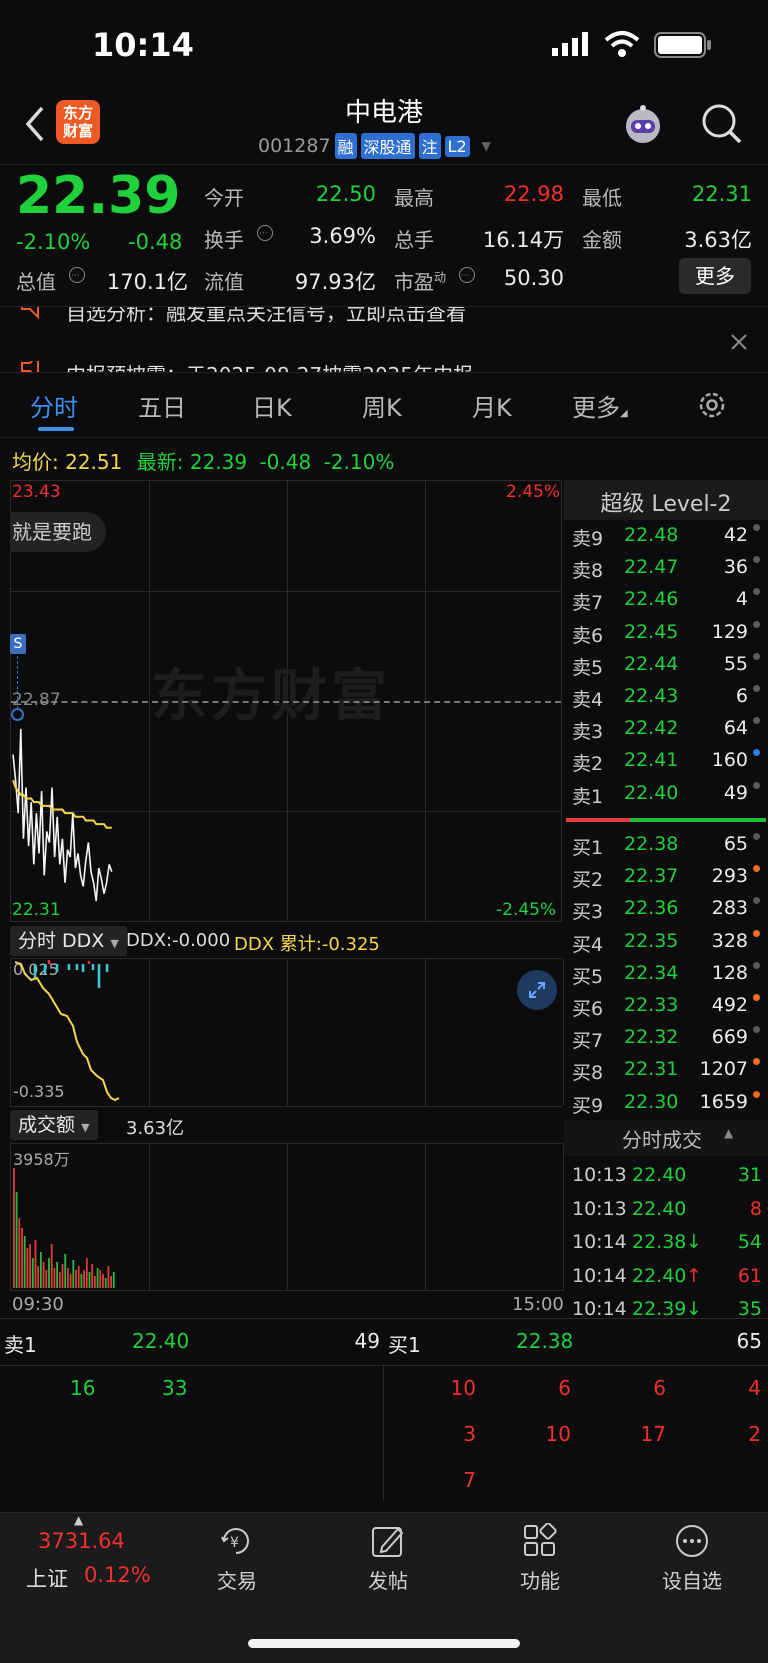 The image size is (768, 1663). What do you see at coordinates (667, 1070) in the screenshot?
I see `bid-row: 买8 22.31 1207` at bounding box center [667, 1070].